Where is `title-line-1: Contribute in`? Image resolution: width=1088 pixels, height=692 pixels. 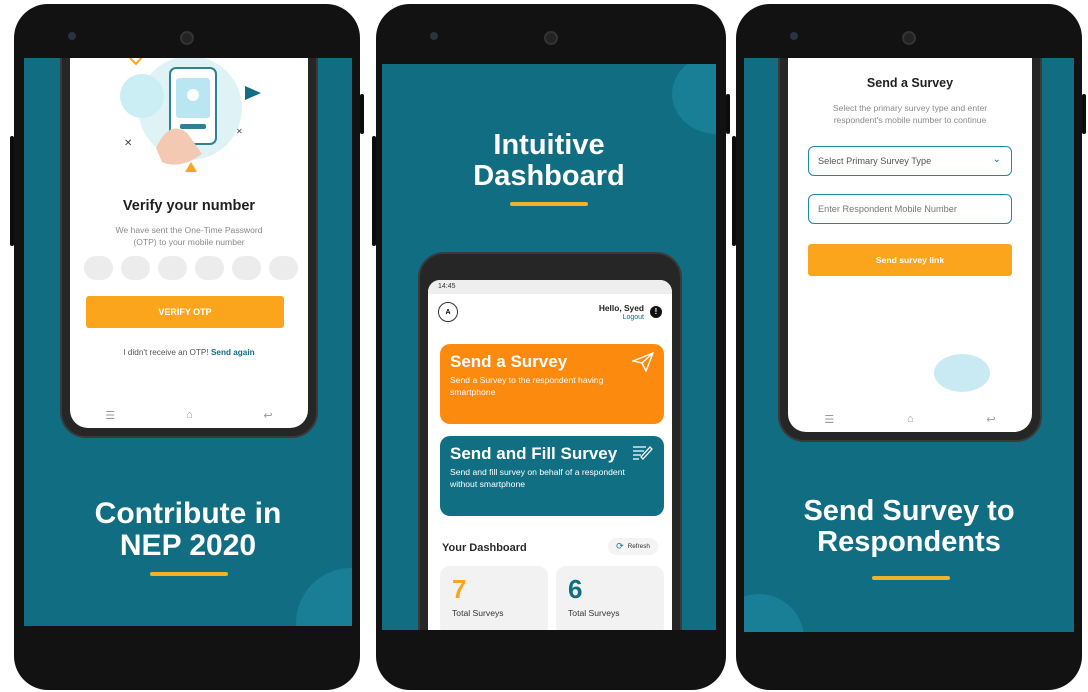 title-line-1: Contribute in is located at coordinates (188, 513).